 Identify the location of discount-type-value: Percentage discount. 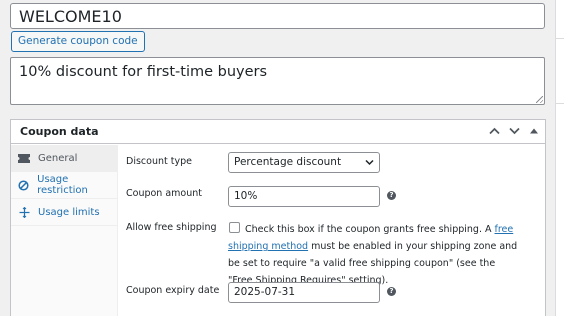
(288, 162).